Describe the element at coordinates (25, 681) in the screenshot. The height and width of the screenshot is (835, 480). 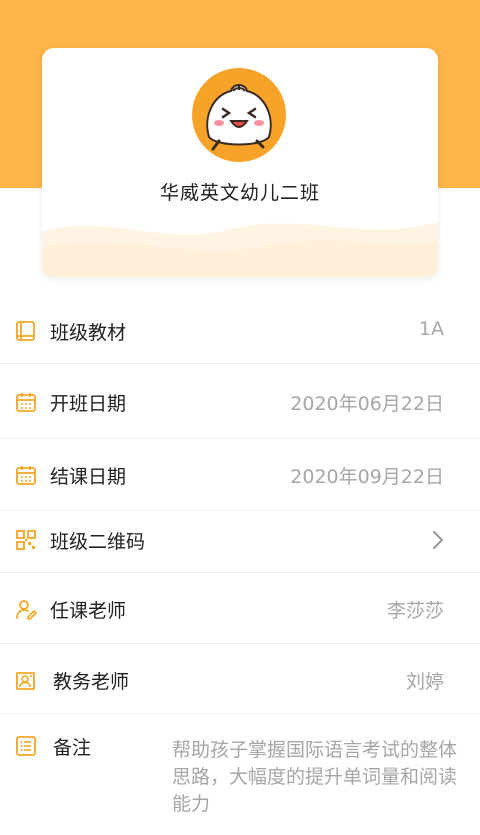
I see `id-card-icon` at that location.